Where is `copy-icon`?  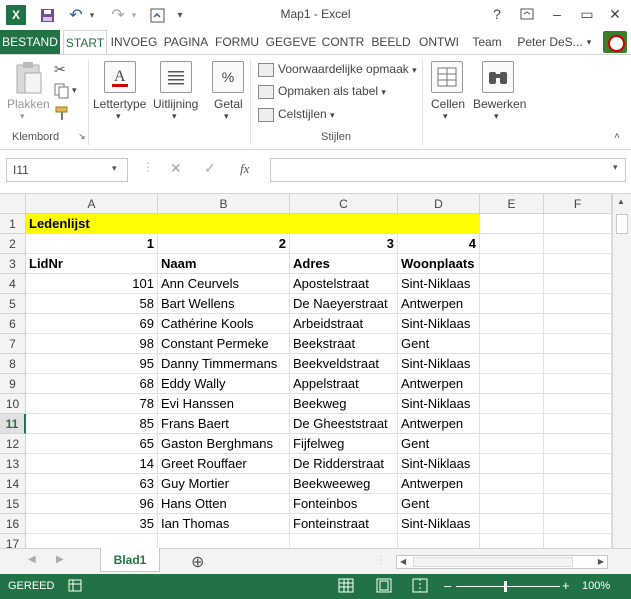 copy-icon is located at coordinates (62, 92).